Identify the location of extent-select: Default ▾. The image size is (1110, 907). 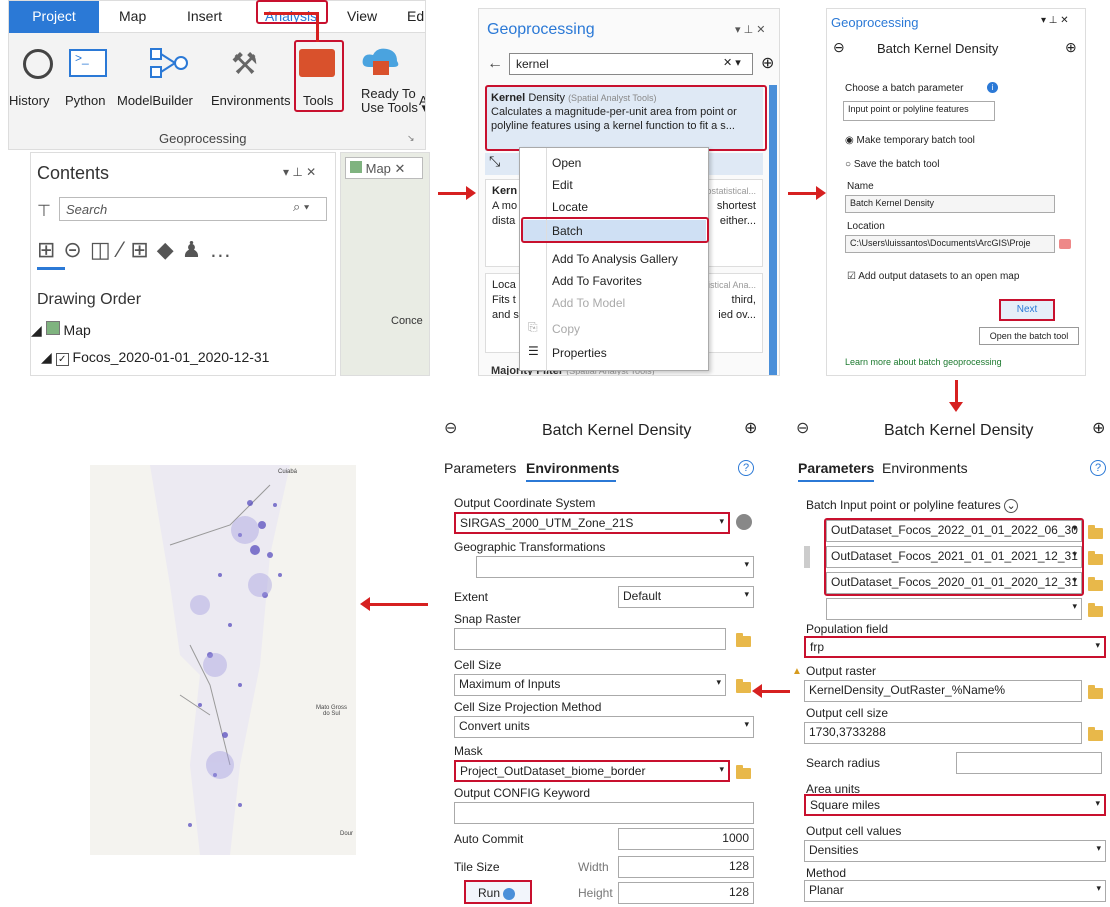
(686, 597).